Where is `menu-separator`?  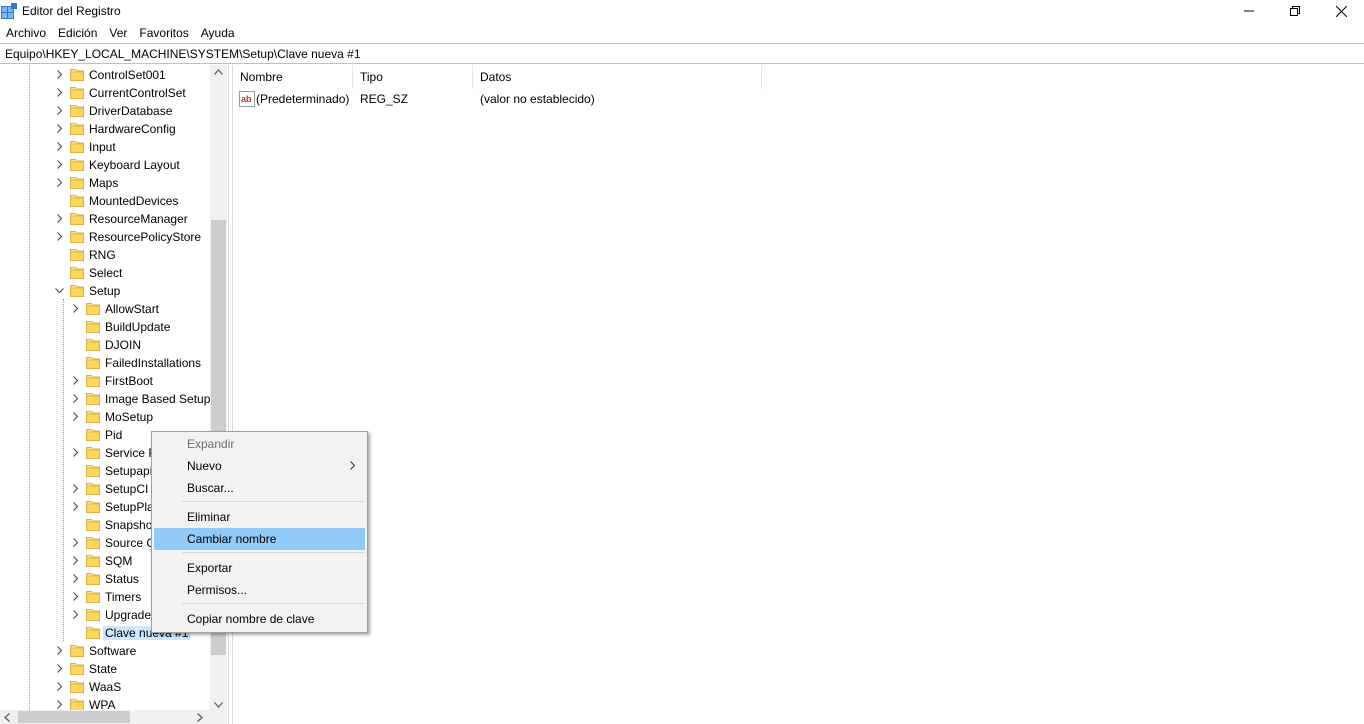 menu-separator is located at coordinates (273, 603).